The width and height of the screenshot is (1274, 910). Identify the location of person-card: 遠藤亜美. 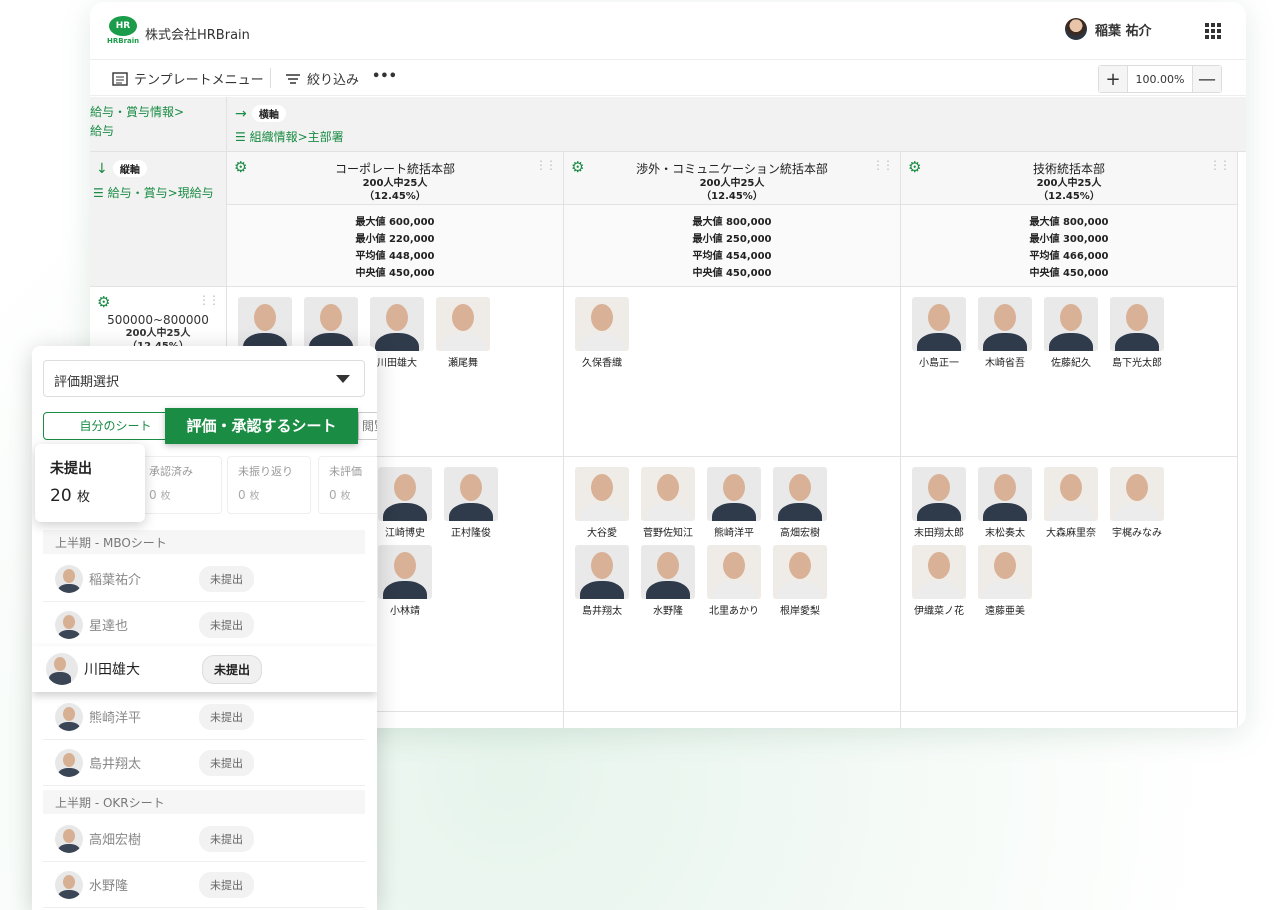
(1005, 581).